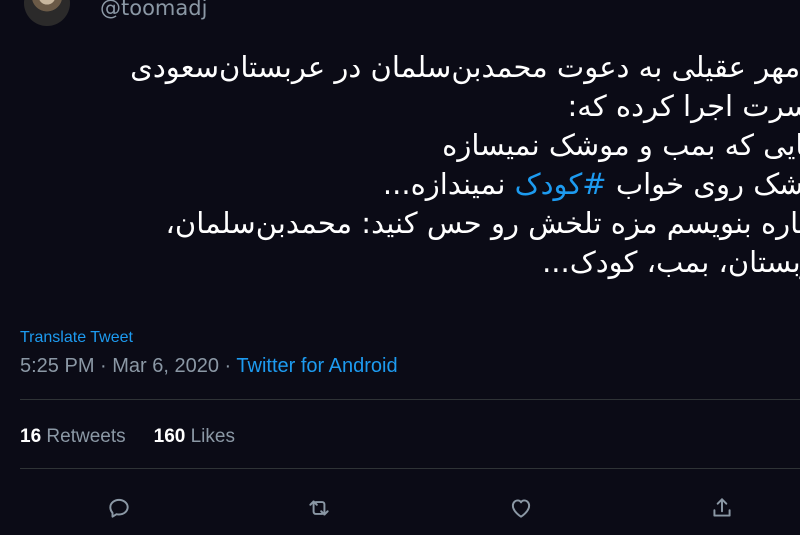 The width and height of the screenshot is (800, 535). I want to click on retweets-label: Retweets, so click(86, 436).